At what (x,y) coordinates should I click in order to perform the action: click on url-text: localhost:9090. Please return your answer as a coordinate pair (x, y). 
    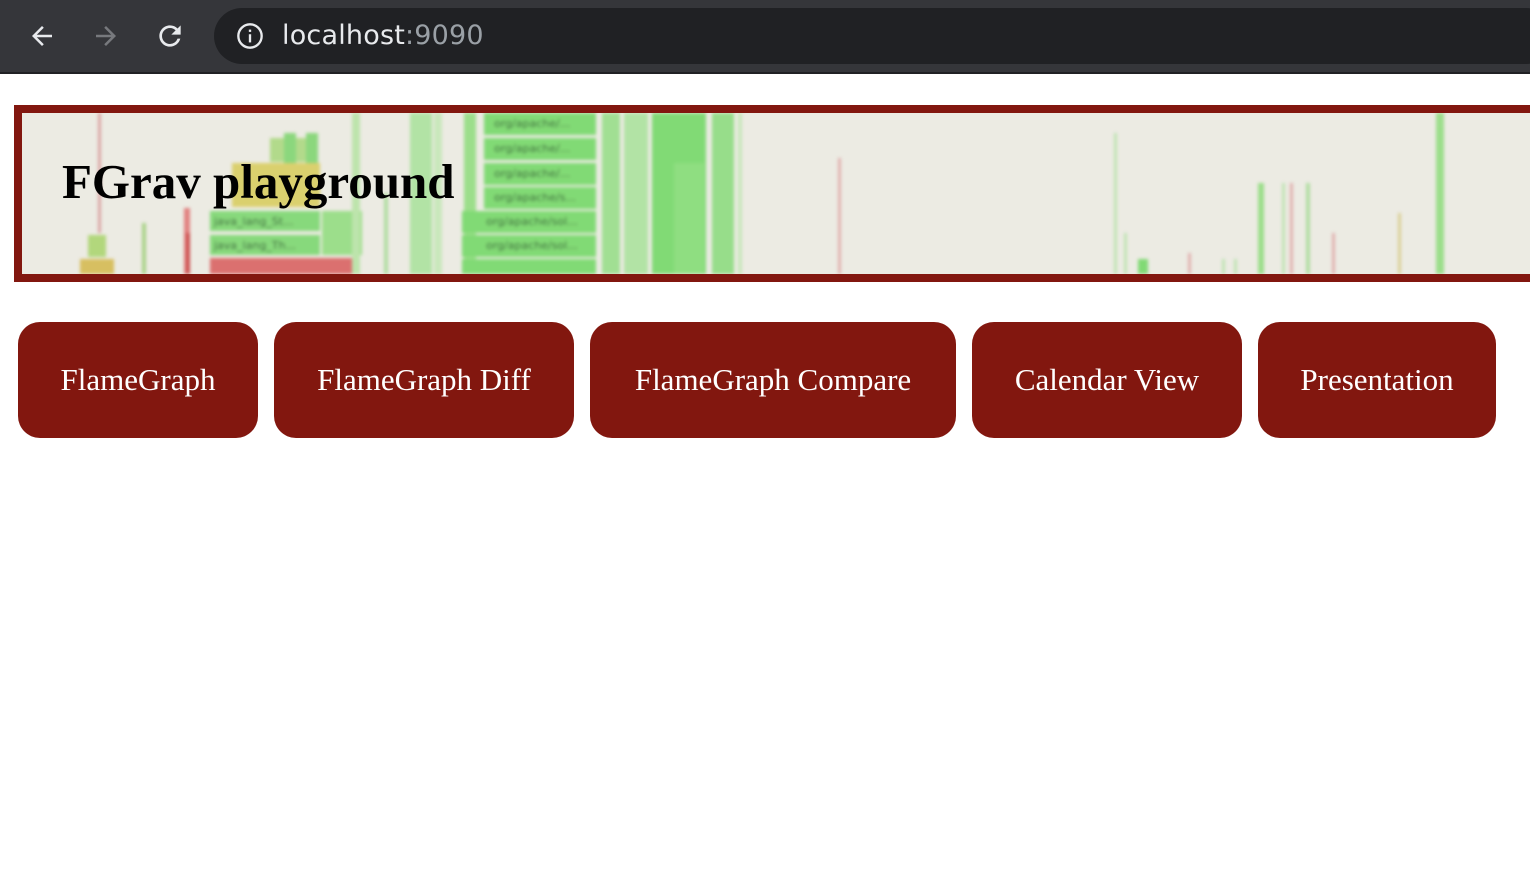
    Looking at the image, I should click on (383, 36).